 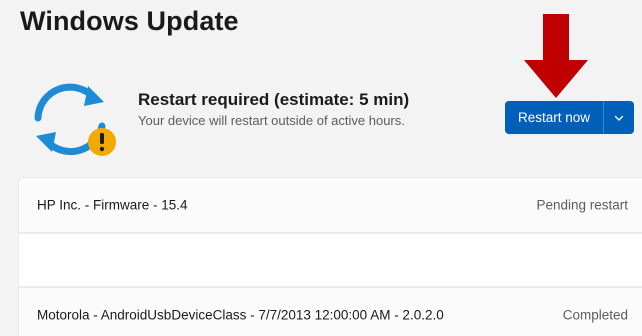 I want to click on chevron-down-icon, so click(x=619, y=118).